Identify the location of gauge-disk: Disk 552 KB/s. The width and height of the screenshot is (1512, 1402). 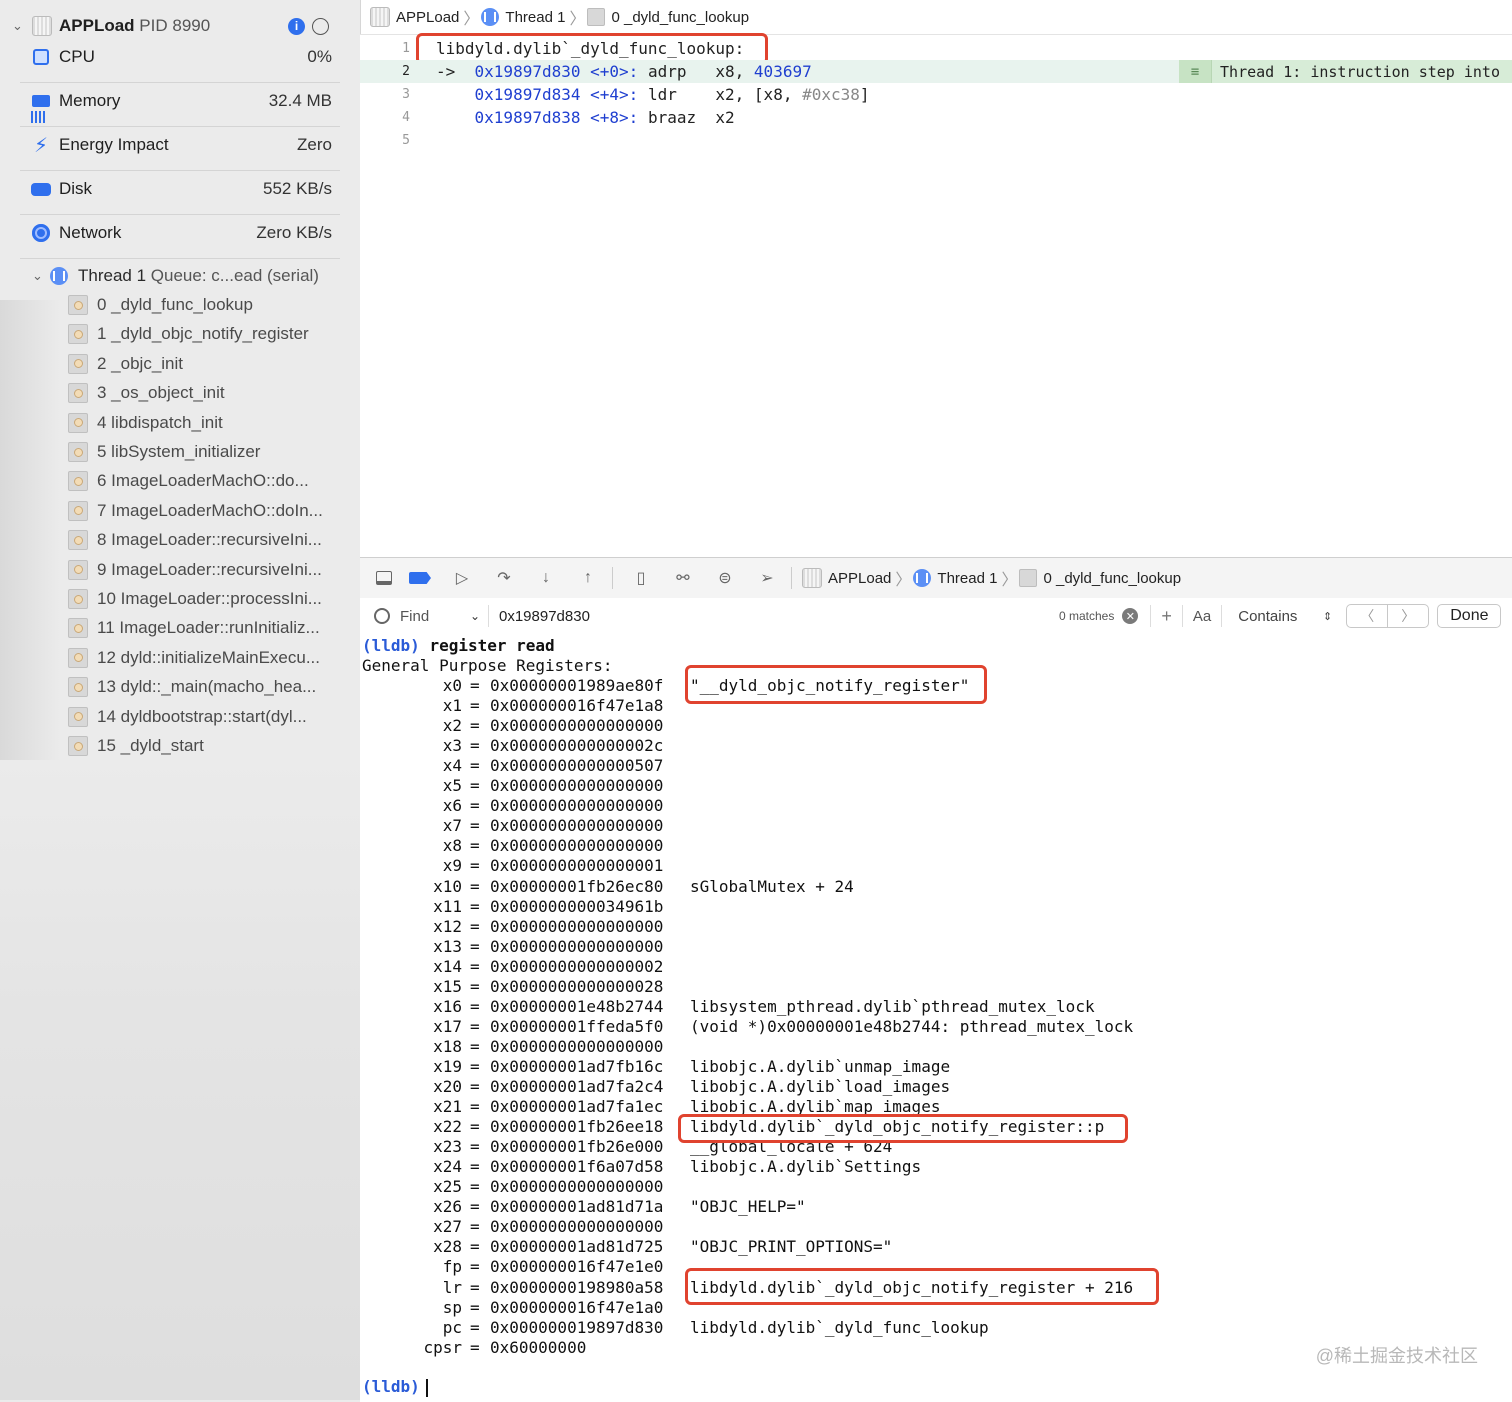
(180, 189).